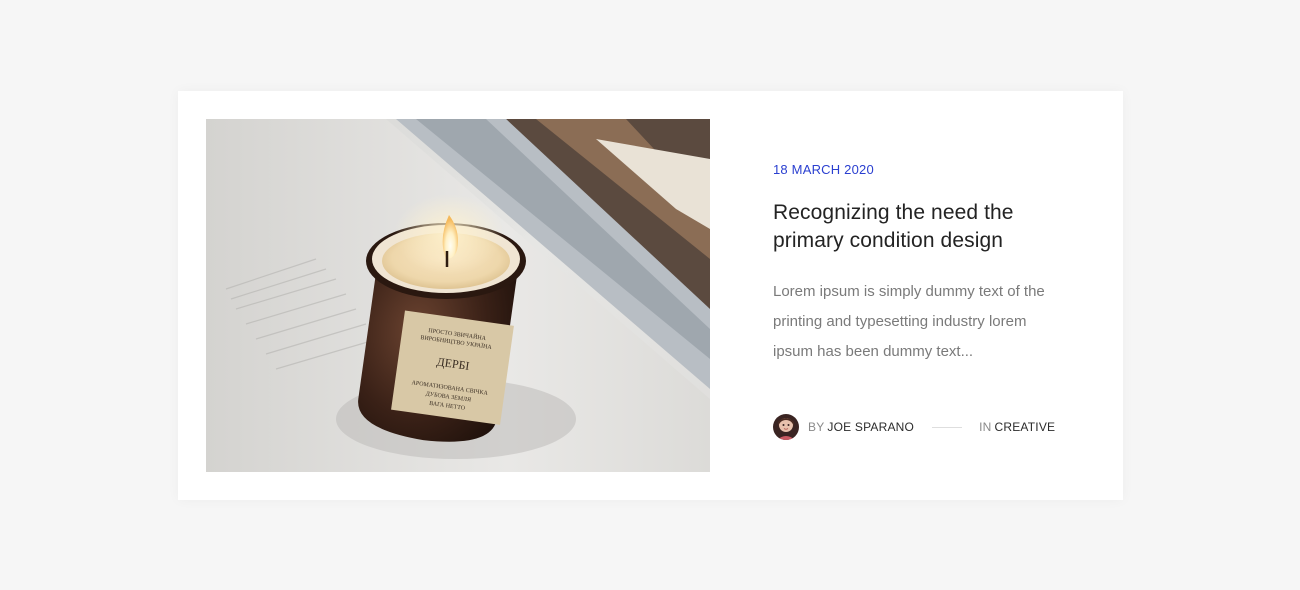 This screenshot has height=590, width=1300. Describe the element at coordinates (816, 427) in the screenshot. I see `author-prefix: BY` at that location.